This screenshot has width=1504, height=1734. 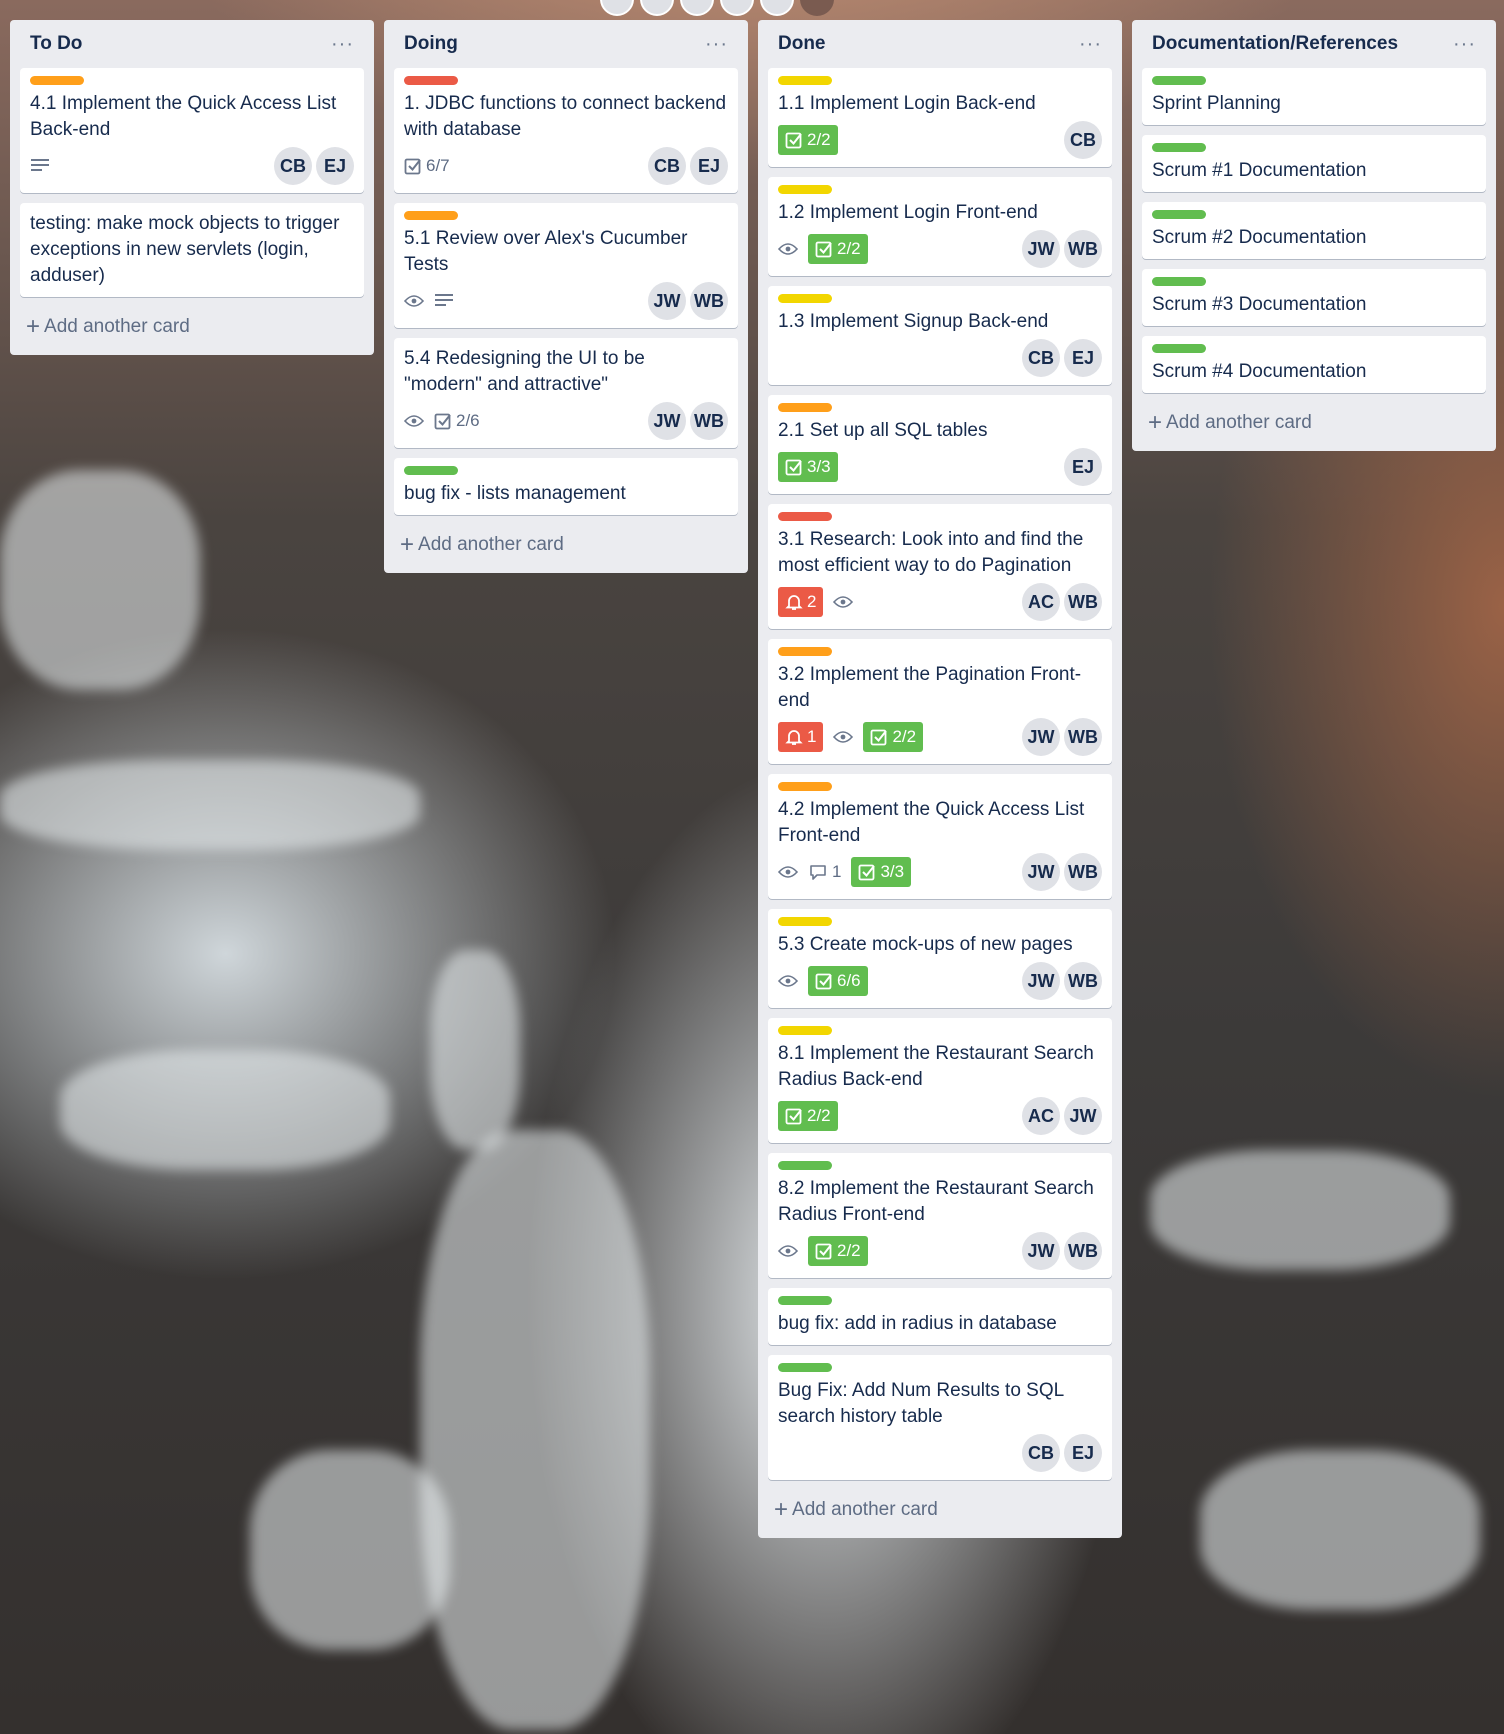 What do you see at coordinates (940, 958) in the screenshot?
I see `card: 5.3 Create mock-ups of new pages 6/6 JW WB` at bounding box center [940, 958].